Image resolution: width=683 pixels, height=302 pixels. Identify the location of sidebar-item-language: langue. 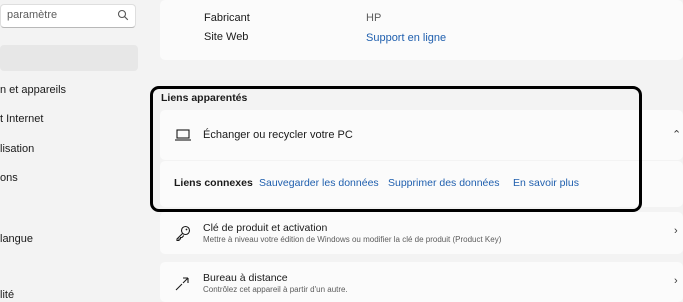
(16, 239).